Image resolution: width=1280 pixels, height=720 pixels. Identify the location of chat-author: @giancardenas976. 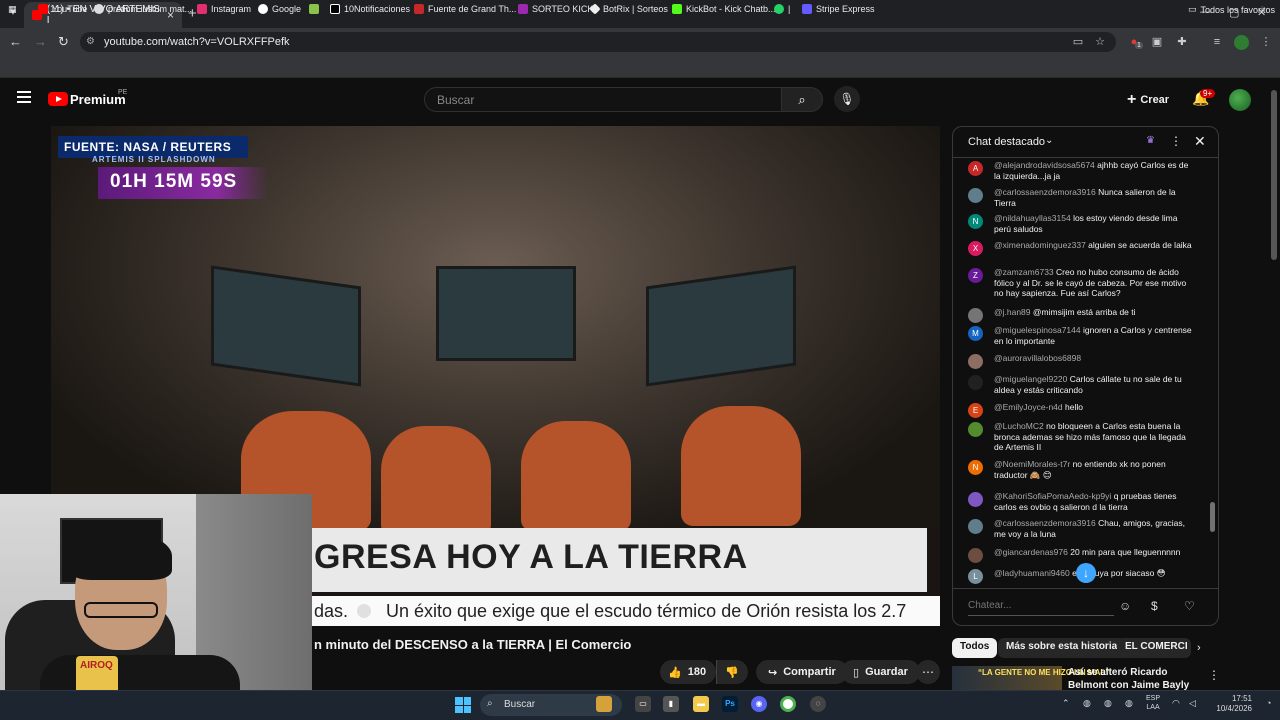
(1031, 552).